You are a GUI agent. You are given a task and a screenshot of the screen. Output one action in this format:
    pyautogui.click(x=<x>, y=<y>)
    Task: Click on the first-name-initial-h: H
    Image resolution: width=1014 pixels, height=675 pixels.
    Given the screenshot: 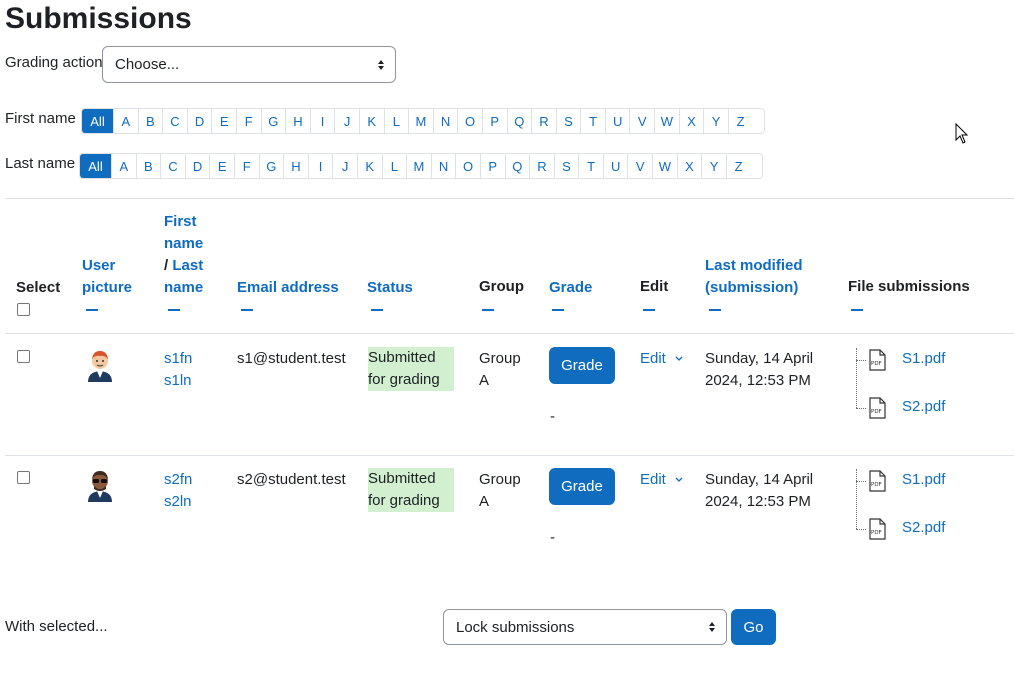 What is the action you would take?
    pyautogui.click(x=297, y=121)
    